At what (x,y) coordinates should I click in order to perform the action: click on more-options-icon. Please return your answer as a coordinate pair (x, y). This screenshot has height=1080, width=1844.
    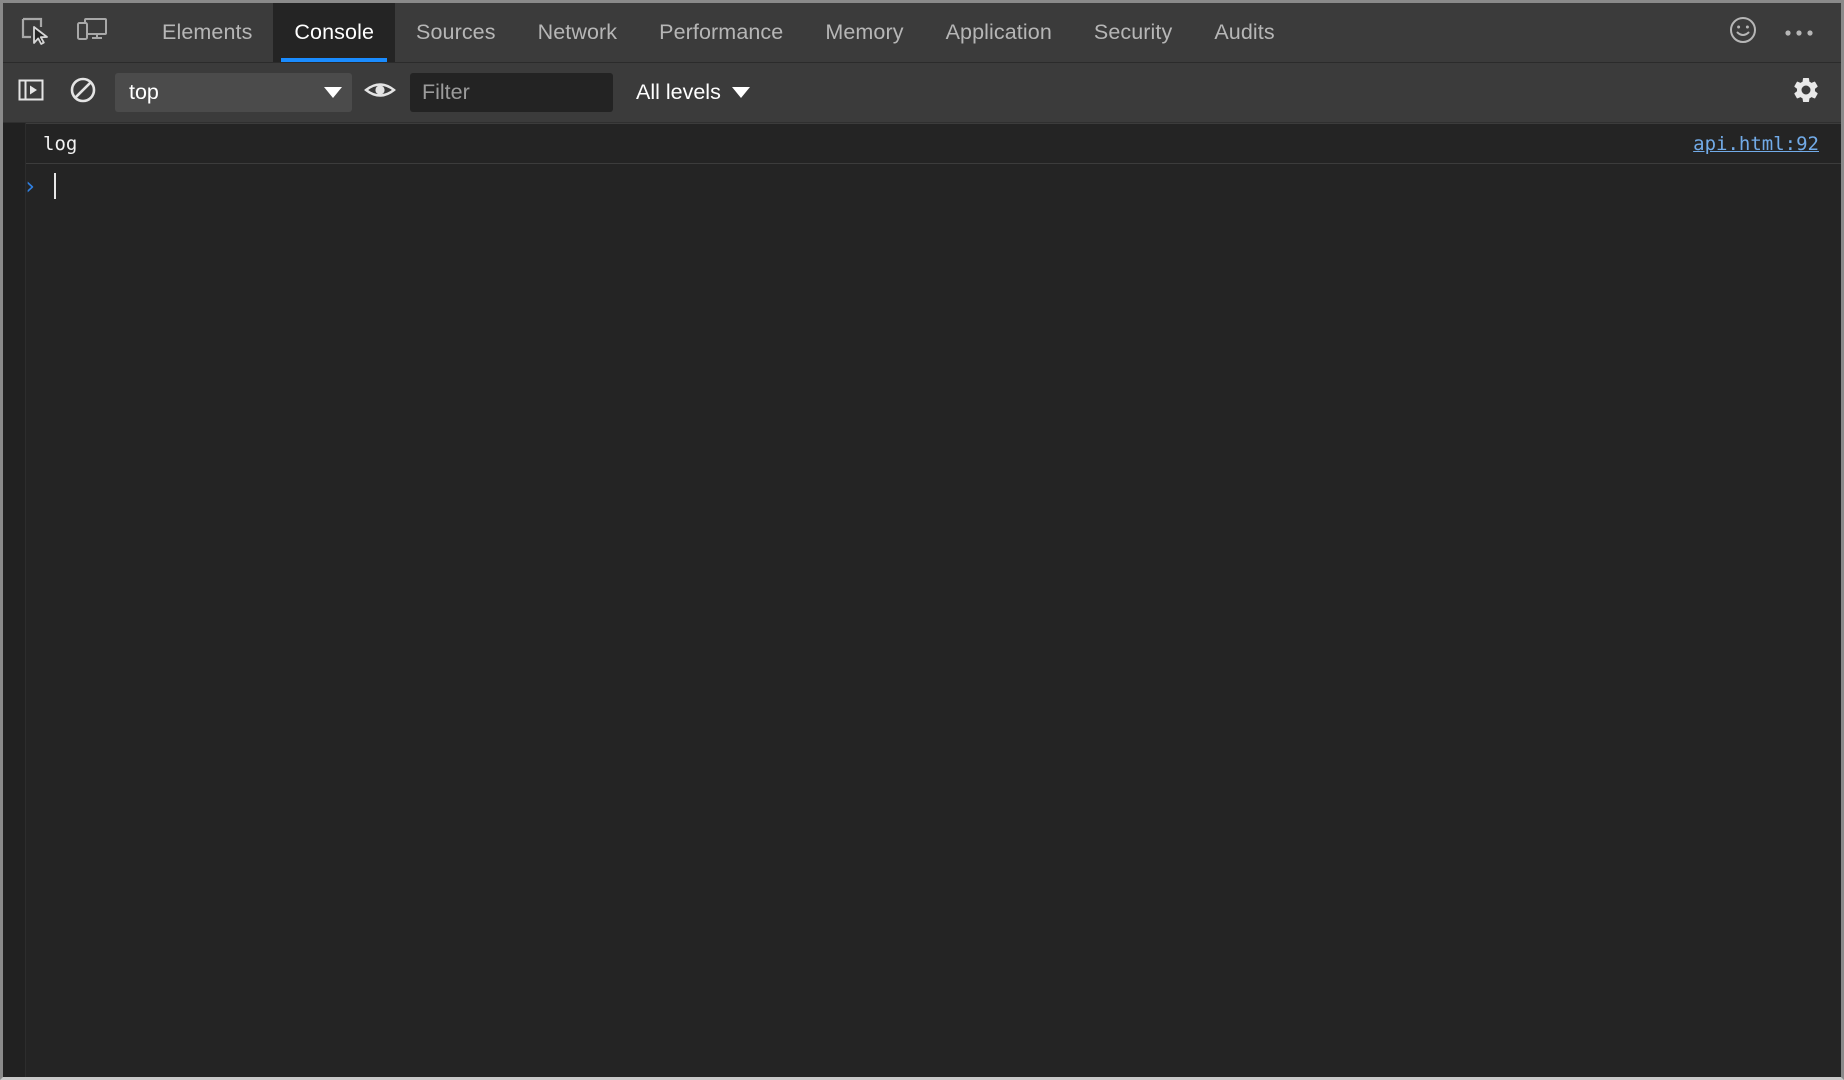
    Looking at the image, I should click on (1799, 33).